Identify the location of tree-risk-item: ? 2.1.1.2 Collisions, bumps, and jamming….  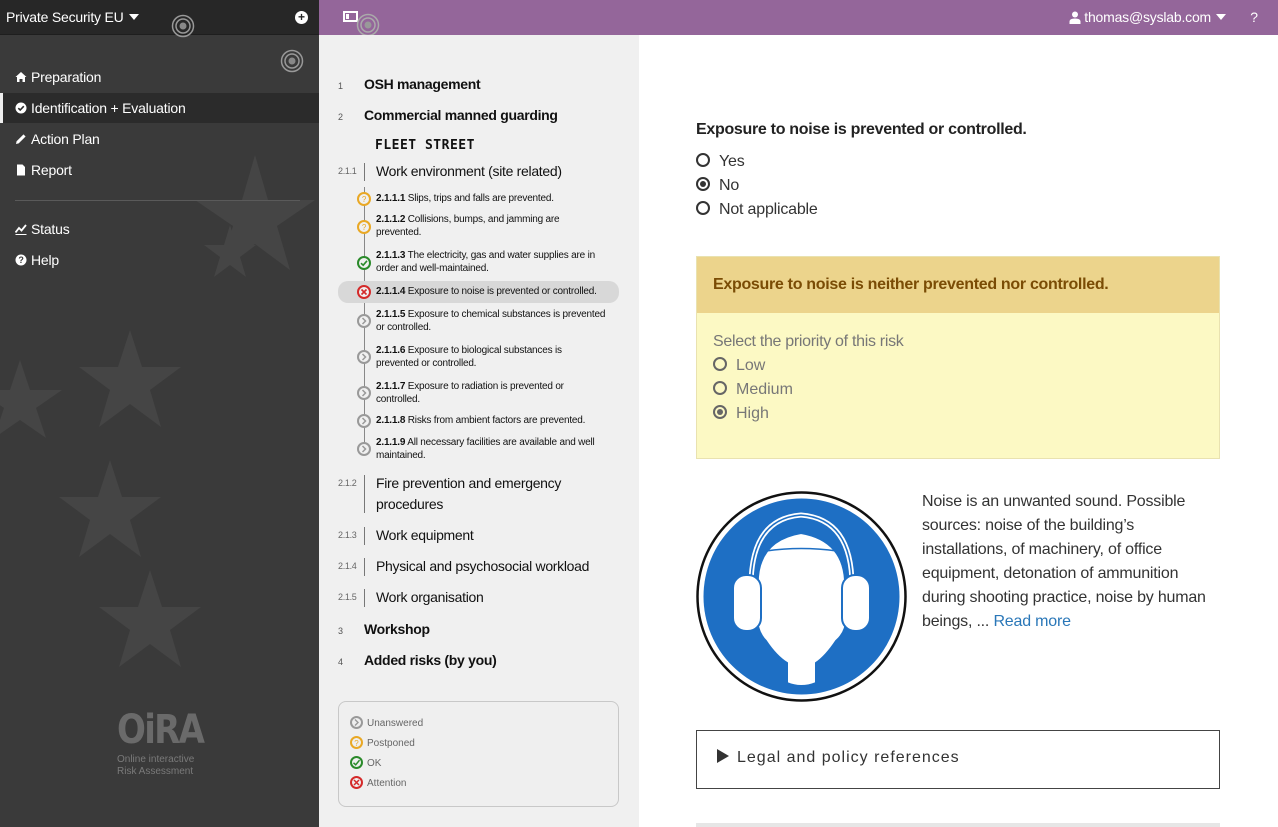
(478, 227).